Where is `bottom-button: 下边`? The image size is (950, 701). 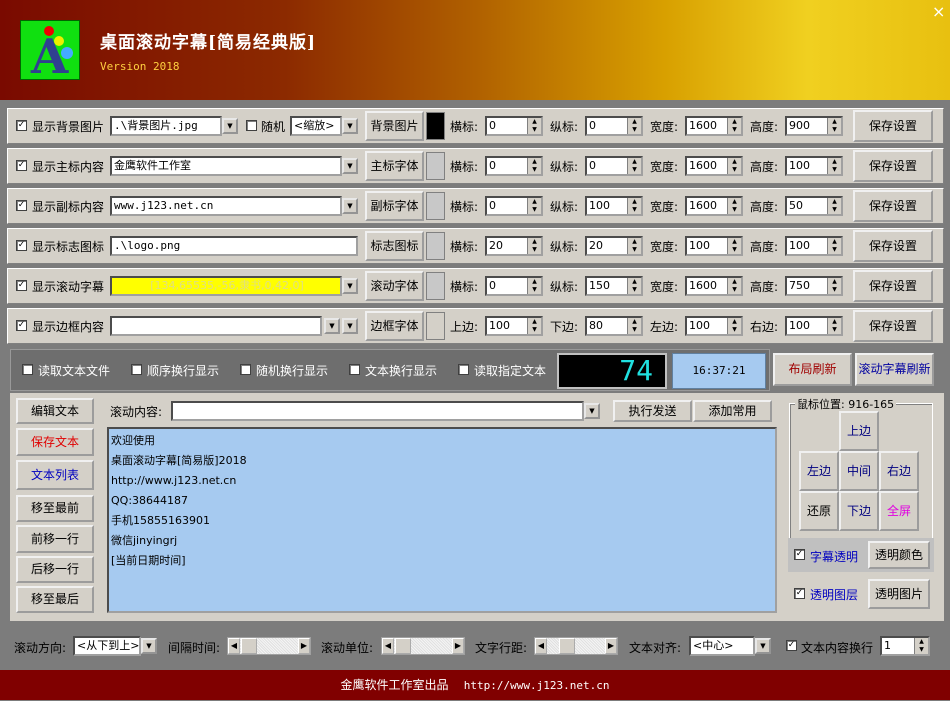
bottom-button: 下边 is located at coordinates (859, 511).